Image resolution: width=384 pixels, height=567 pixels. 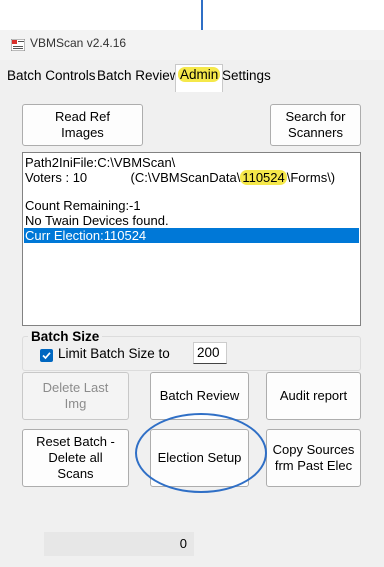 What do you see at coordinates (138, 75) in the screenshot?
I see `tab-batch-review: Batch Review` at bounding box center [138, 75].